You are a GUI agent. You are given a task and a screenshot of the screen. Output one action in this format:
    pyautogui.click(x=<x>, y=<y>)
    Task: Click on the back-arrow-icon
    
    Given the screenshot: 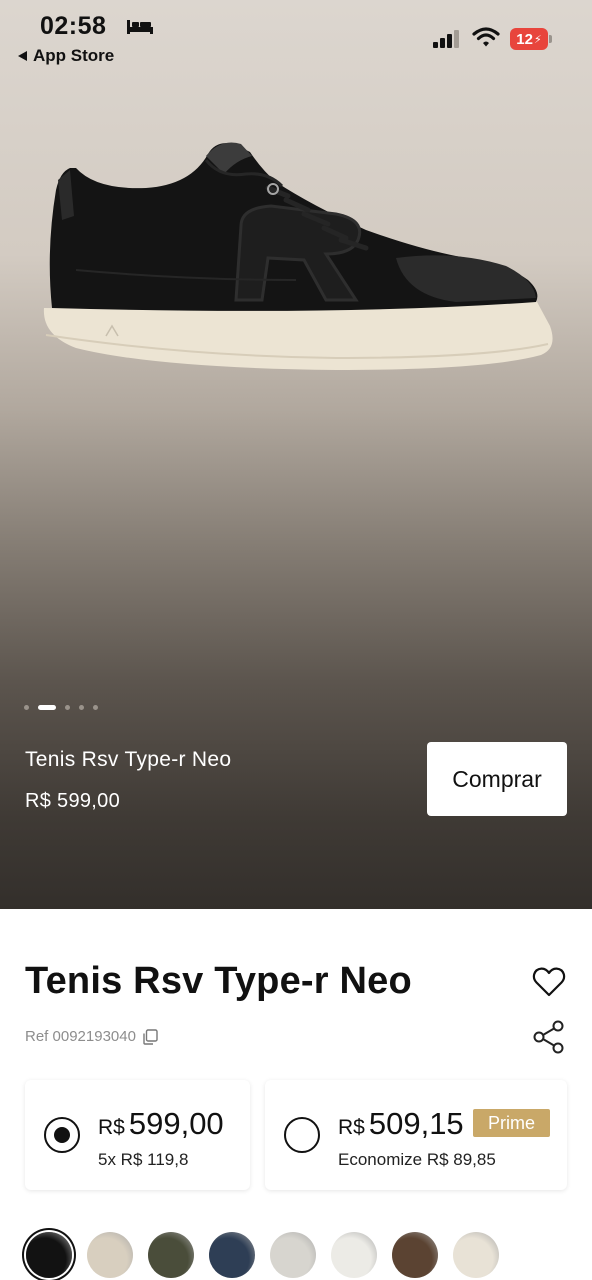 What is the action you would take?
    pyautogui.click(x=22, y=56)
    